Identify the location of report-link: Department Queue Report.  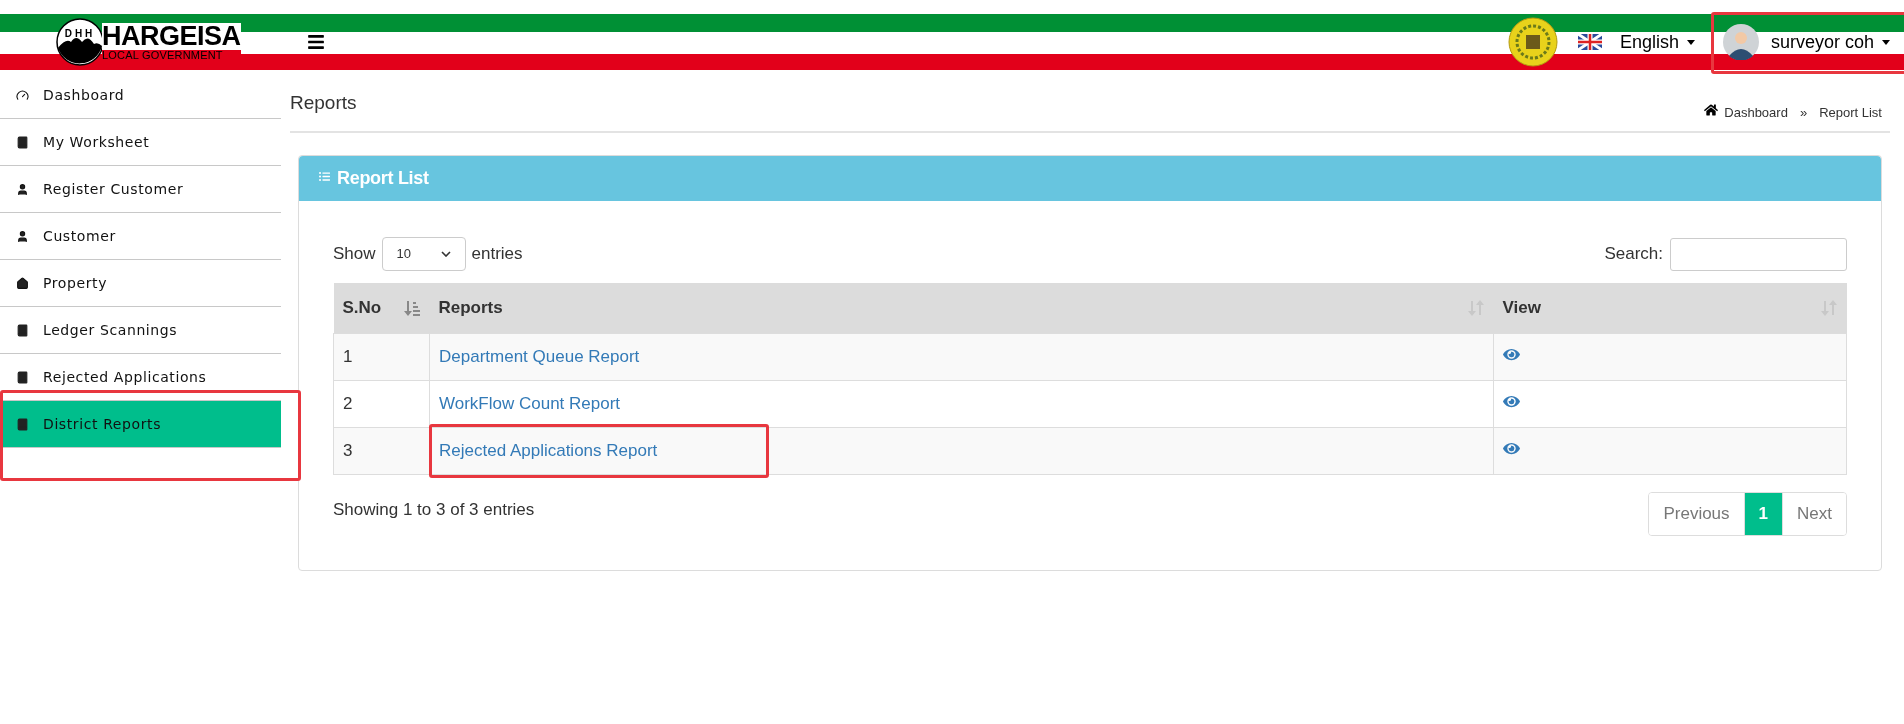
(539, 356).